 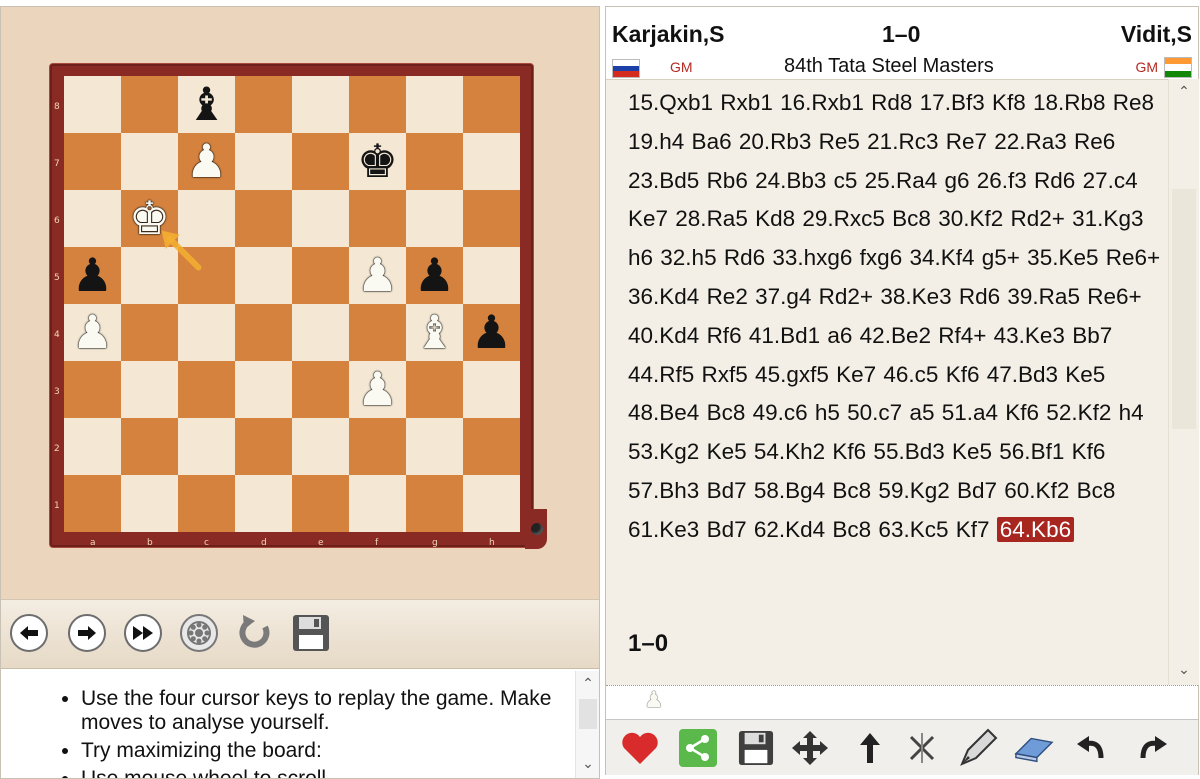 I want to click on save-game-button, so click(x=756, y=748).